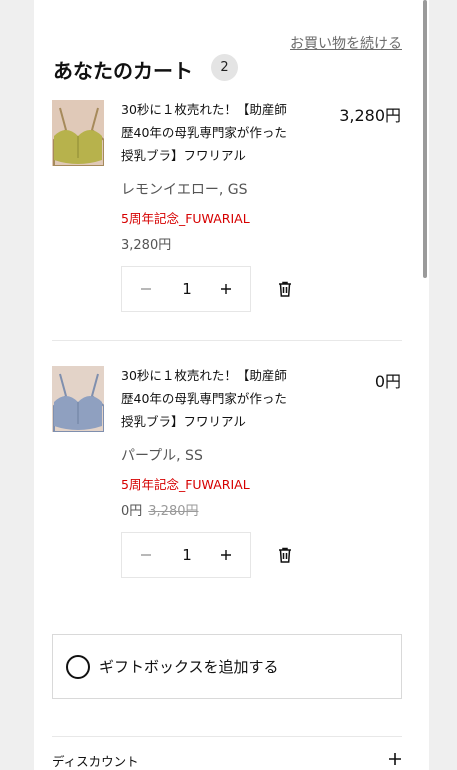 The height and width of the screenshot is (770, 457). I want to click on cart-title: あなたのカート, so click(123, 71).